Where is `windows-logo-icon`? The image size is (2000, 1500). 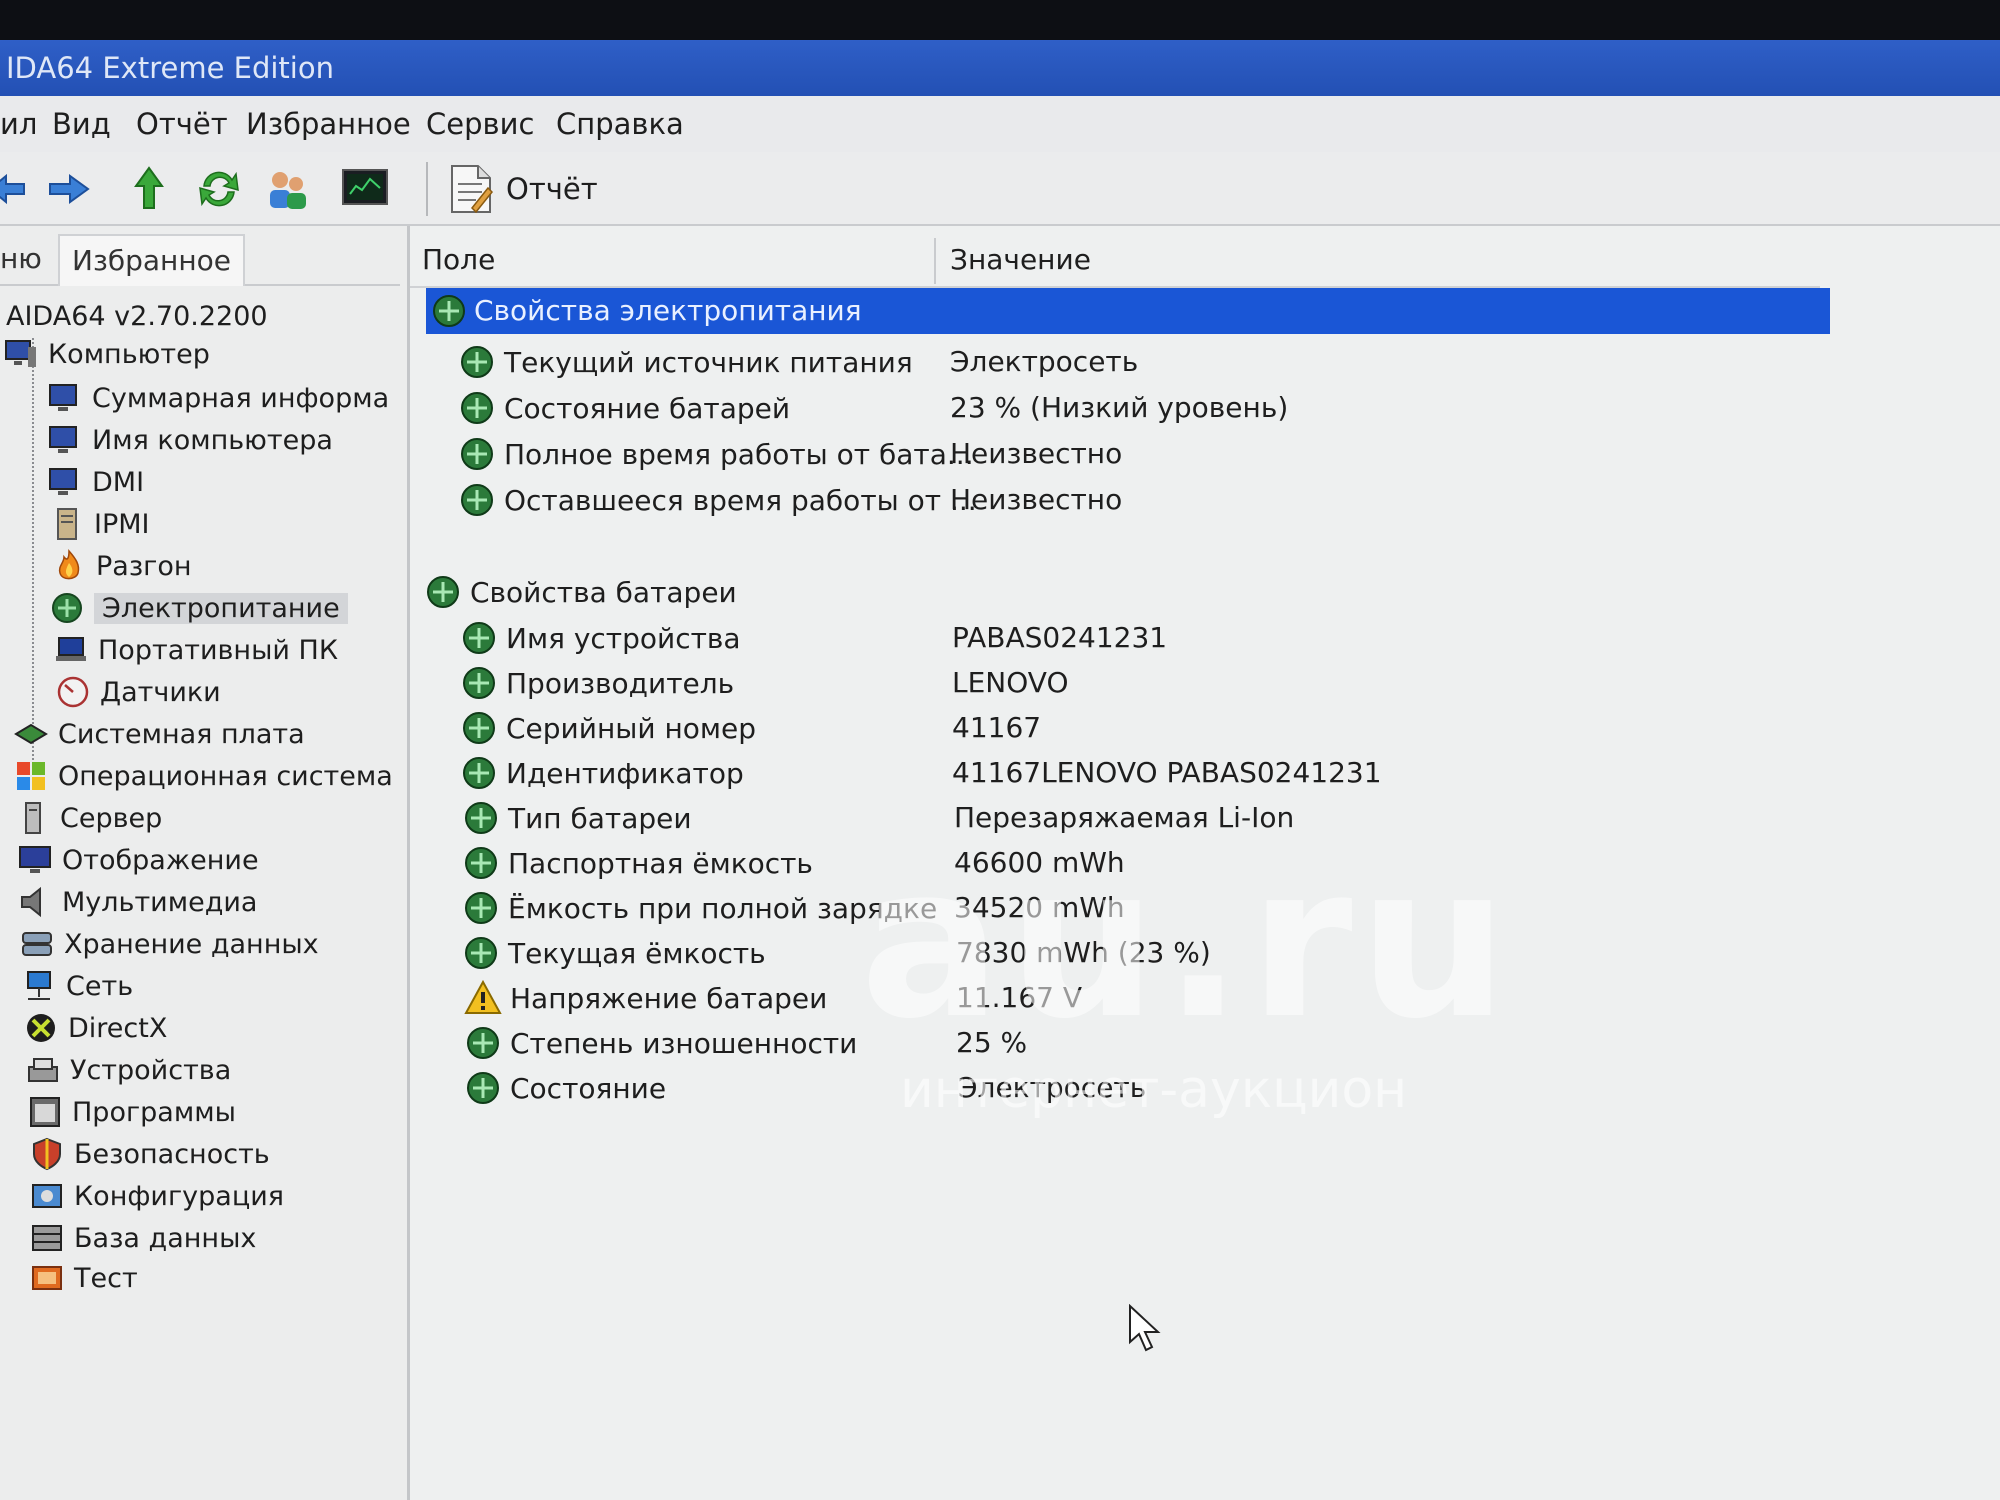
windows-logo-icon is located at coordinates (31, 776).